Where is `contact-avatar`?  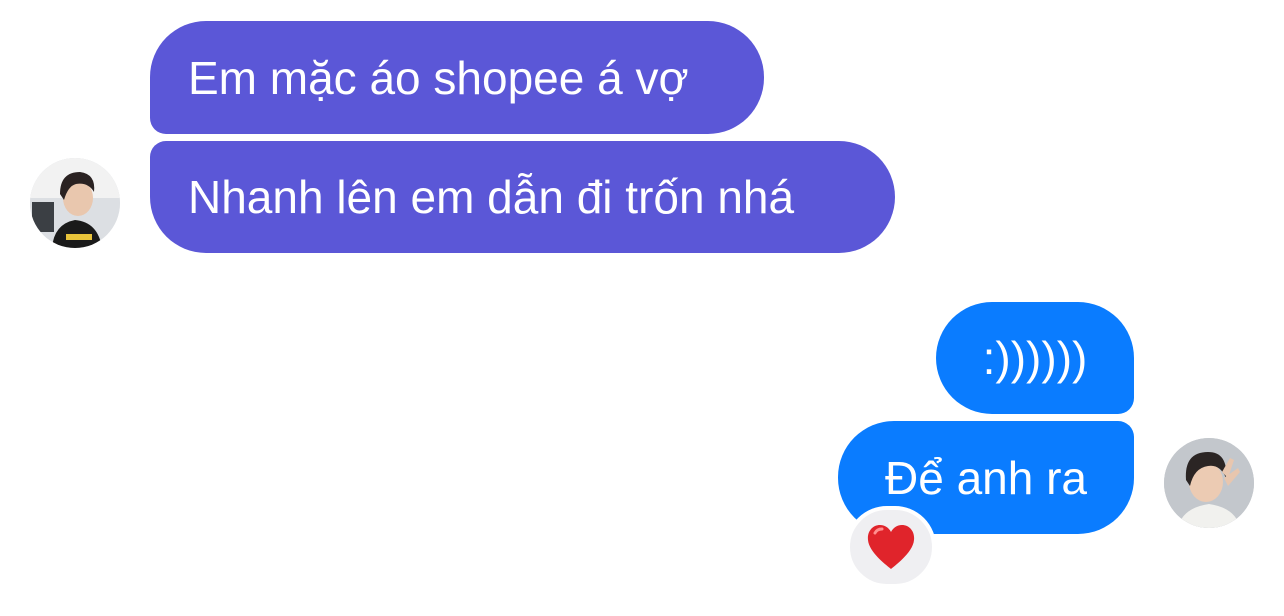 contact-avatar is located at coordinates (75, 203).